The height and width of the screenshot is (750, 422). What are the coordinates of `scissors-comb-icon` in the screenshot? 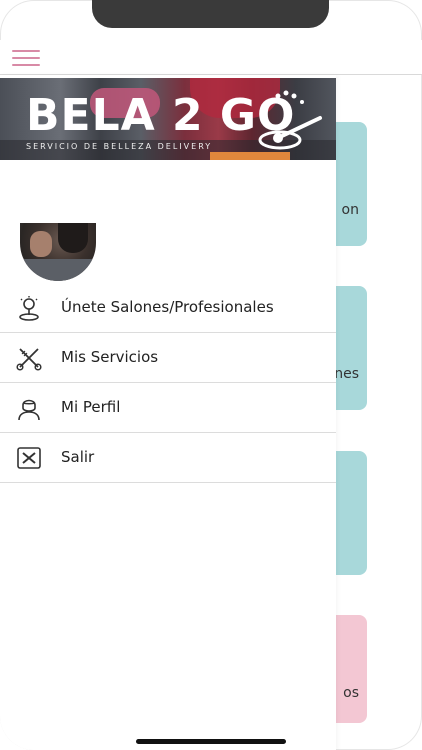 It's located at (29, 359).